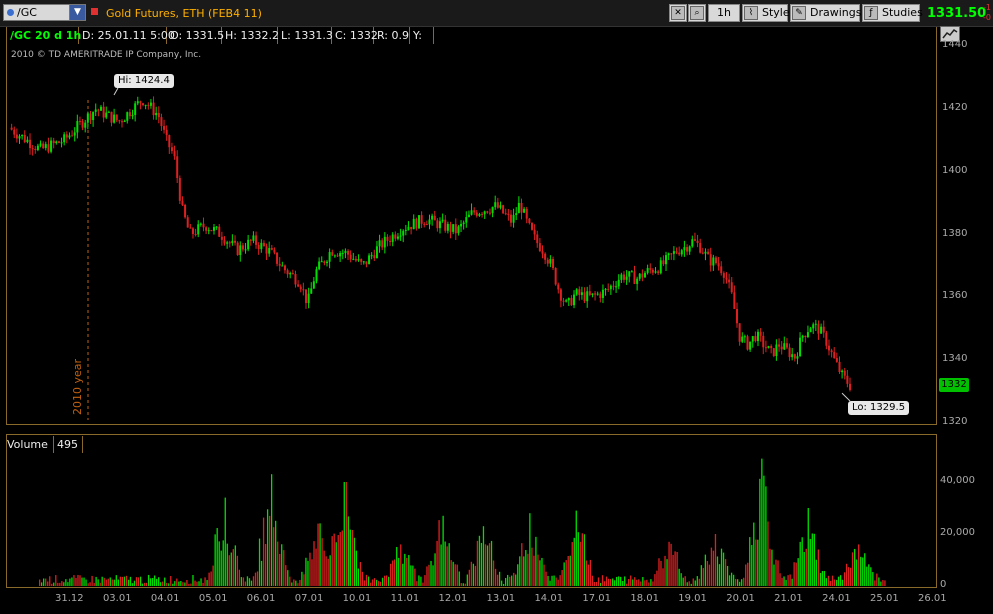 The height and width of the screenshot is (614, 993). I want to click on price-tick-label: 1380, so click(955, 233).